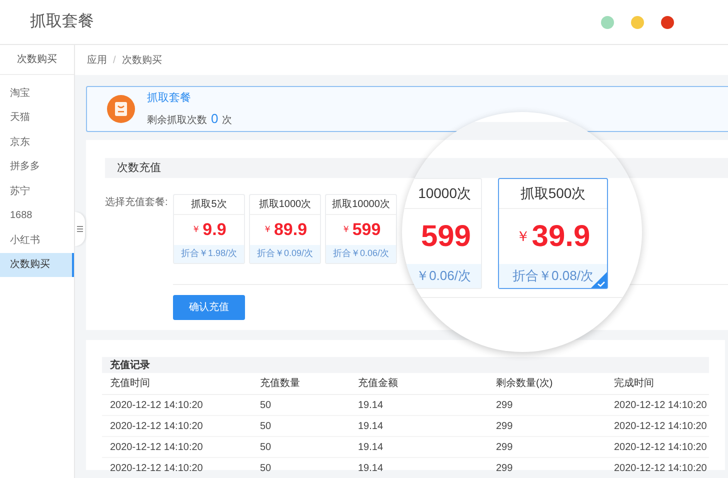  I want to click on package-price: 89.9, so click(291, 230).